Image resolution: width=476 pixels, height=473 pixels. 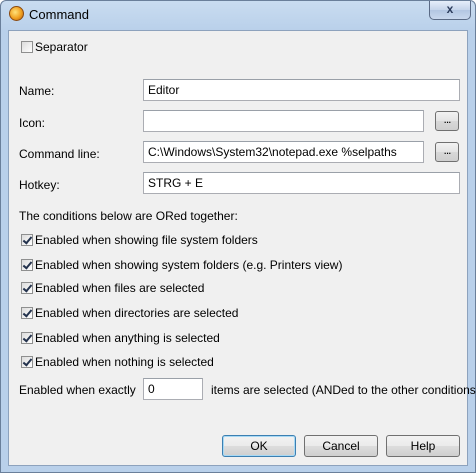 I want to click on exactly-label: Enabled when exactly, so click(x=77, y=390).